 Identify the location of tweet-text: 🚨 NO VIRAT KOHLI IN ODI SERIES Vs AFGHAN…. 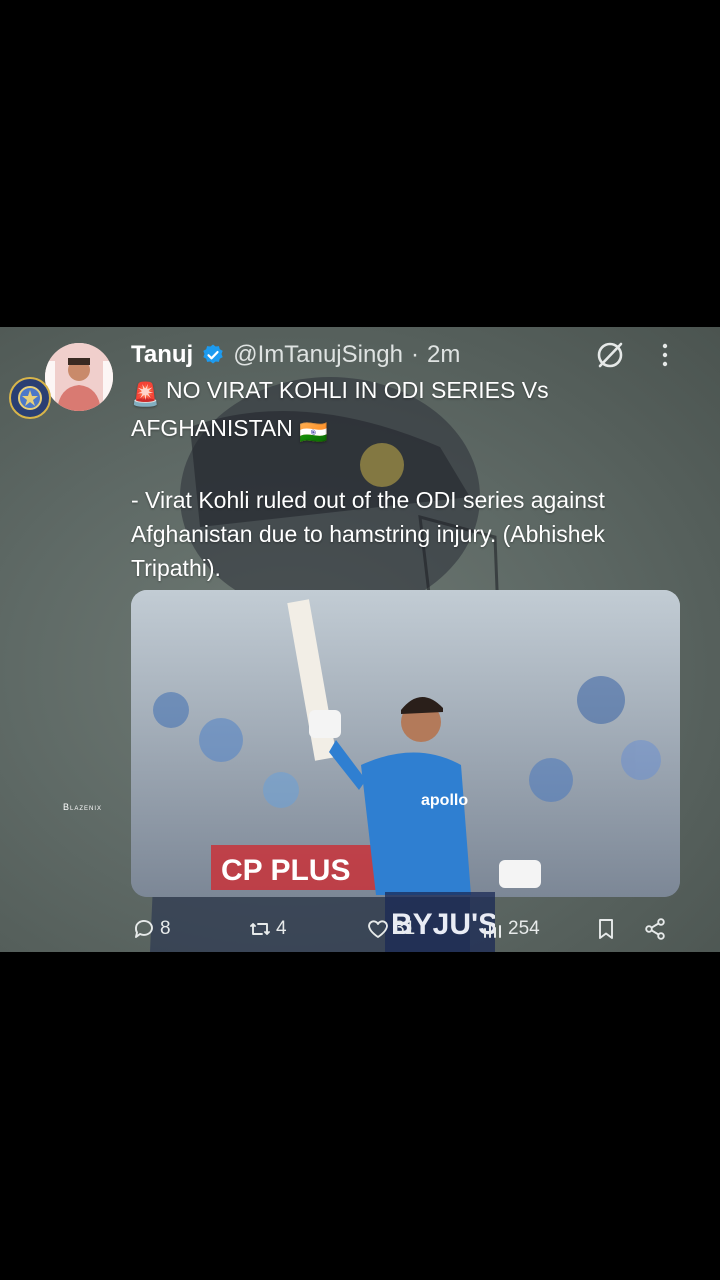
(411, 479).